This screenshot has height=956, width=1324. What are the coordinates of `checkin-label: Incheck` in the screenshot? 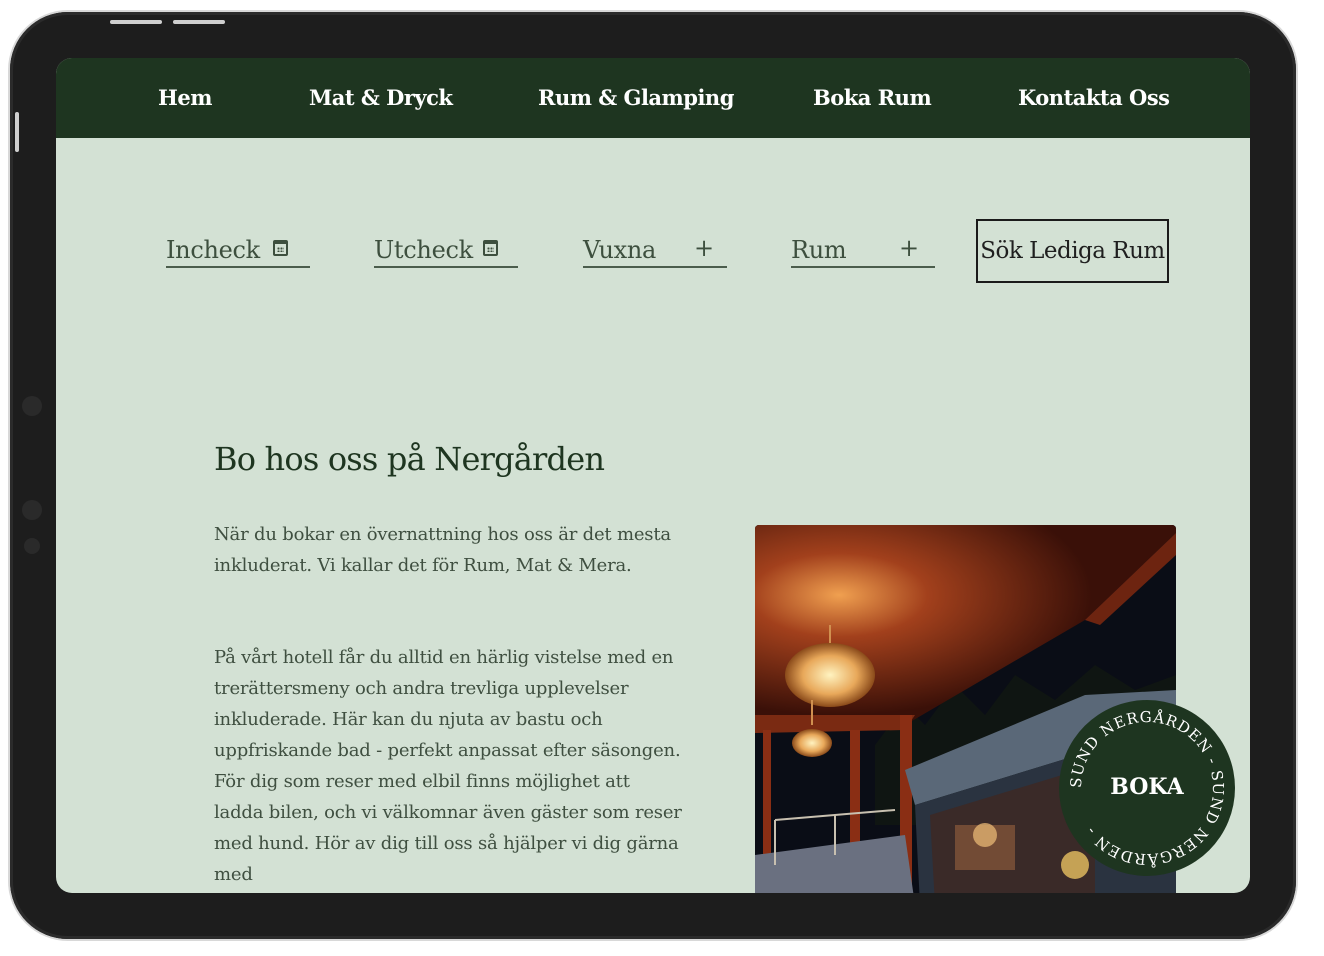 It's located at (213, 250).